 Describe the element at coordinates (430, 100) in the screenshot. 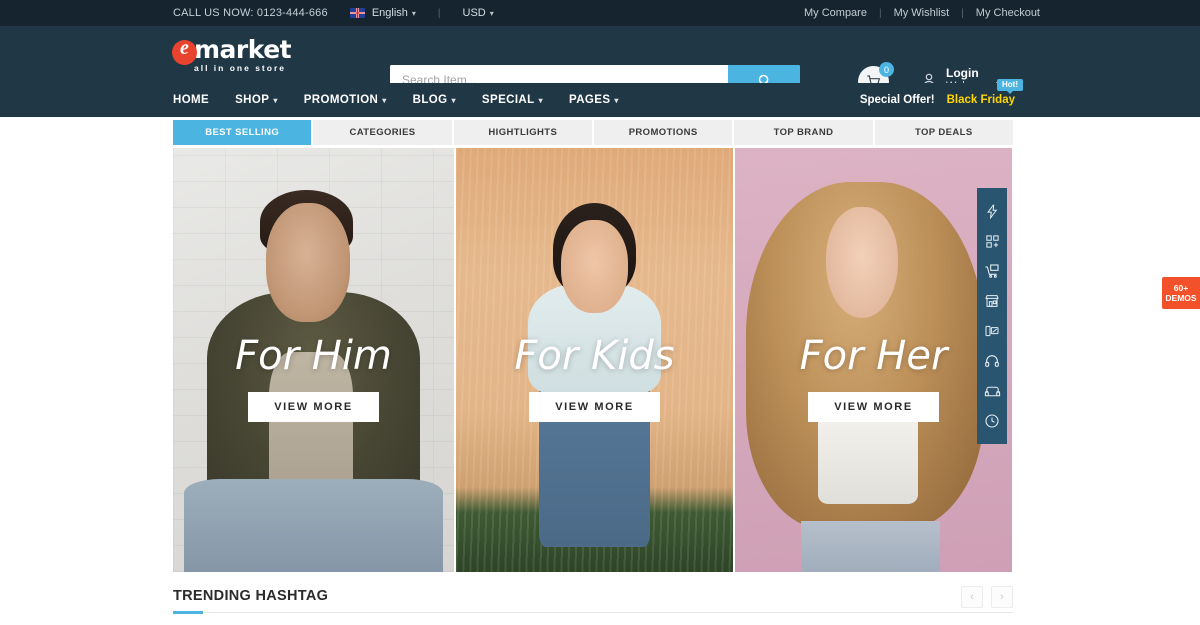

I see `nav-label: BLOG` at that location.